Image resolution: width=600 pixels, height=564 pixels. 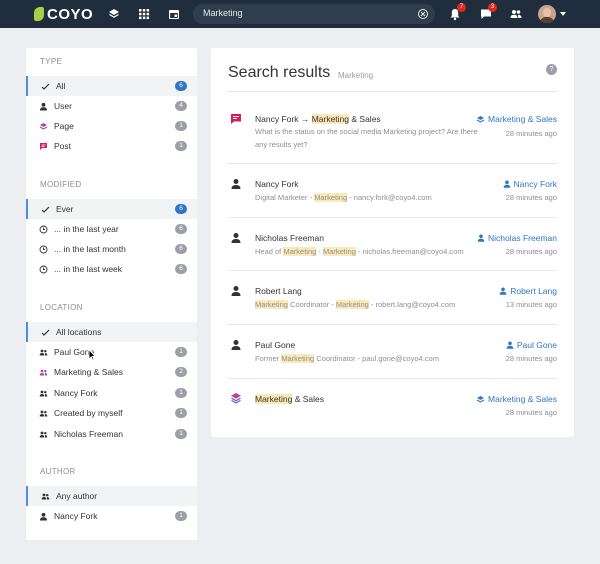 What do you see at coordinates (144, 14) in the screenshot?
I see `apps-grid-icon` at bounding box center [144, 14].